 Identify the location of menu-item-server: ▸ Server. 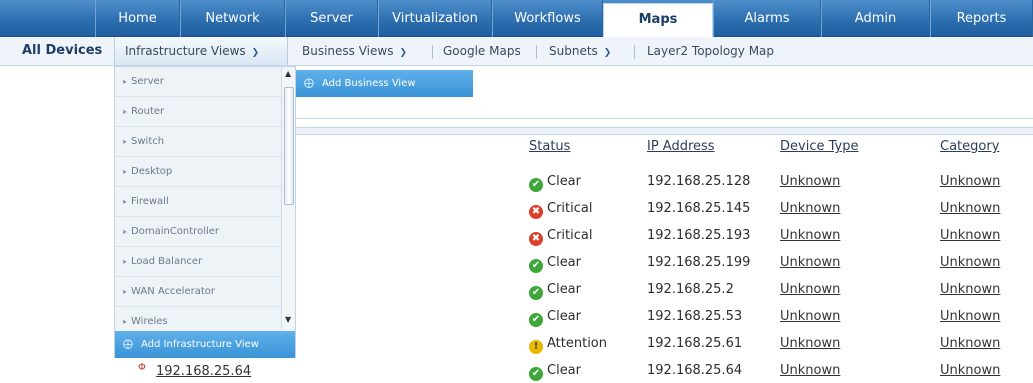
(198, 82).